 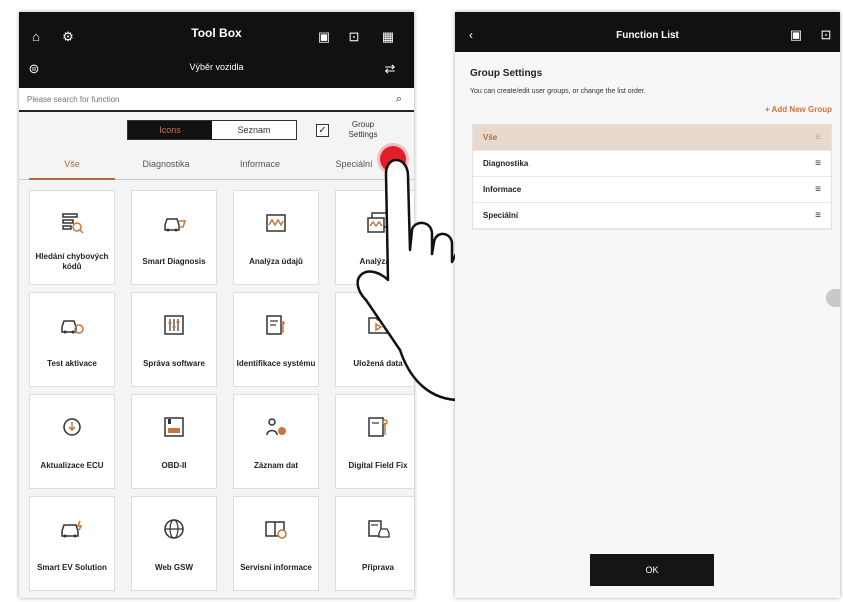 What do you see at coordinates (72, 530) in the screenshot?
I see `ev-solution-icon` at bounding box center [72, 530].